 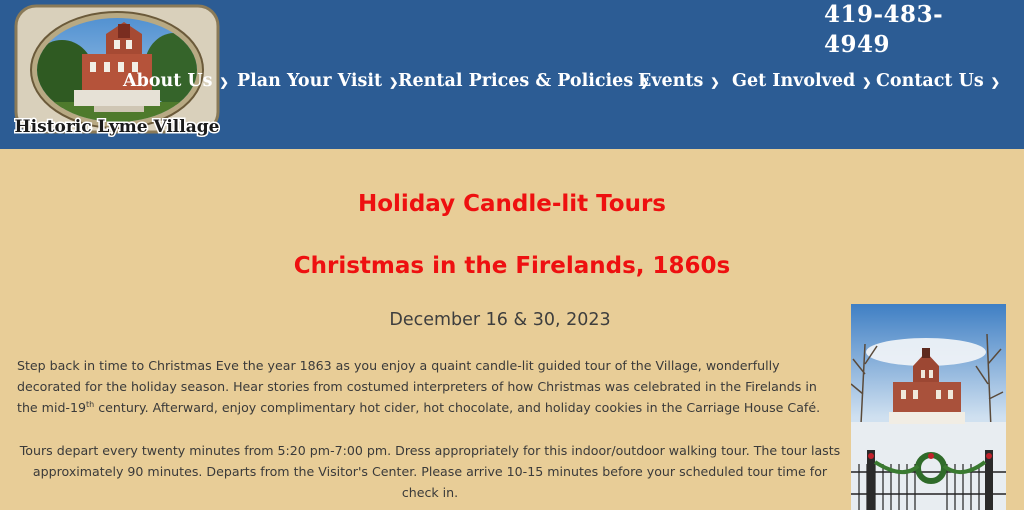 I want to click on nav-plan-your-visit: Plan Your Visit ❯, so click(x=317, y=81).